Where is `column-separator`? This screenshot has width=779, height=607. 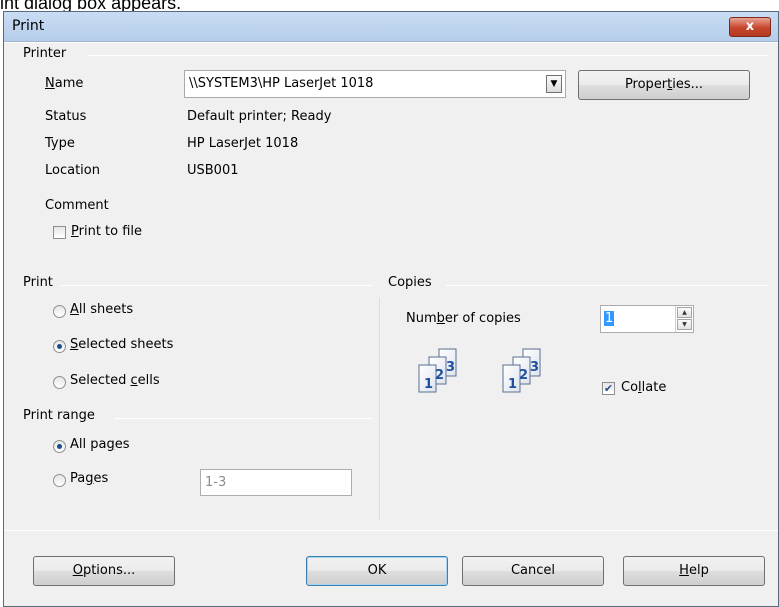 column-separator is located at coordinates (379, 409).